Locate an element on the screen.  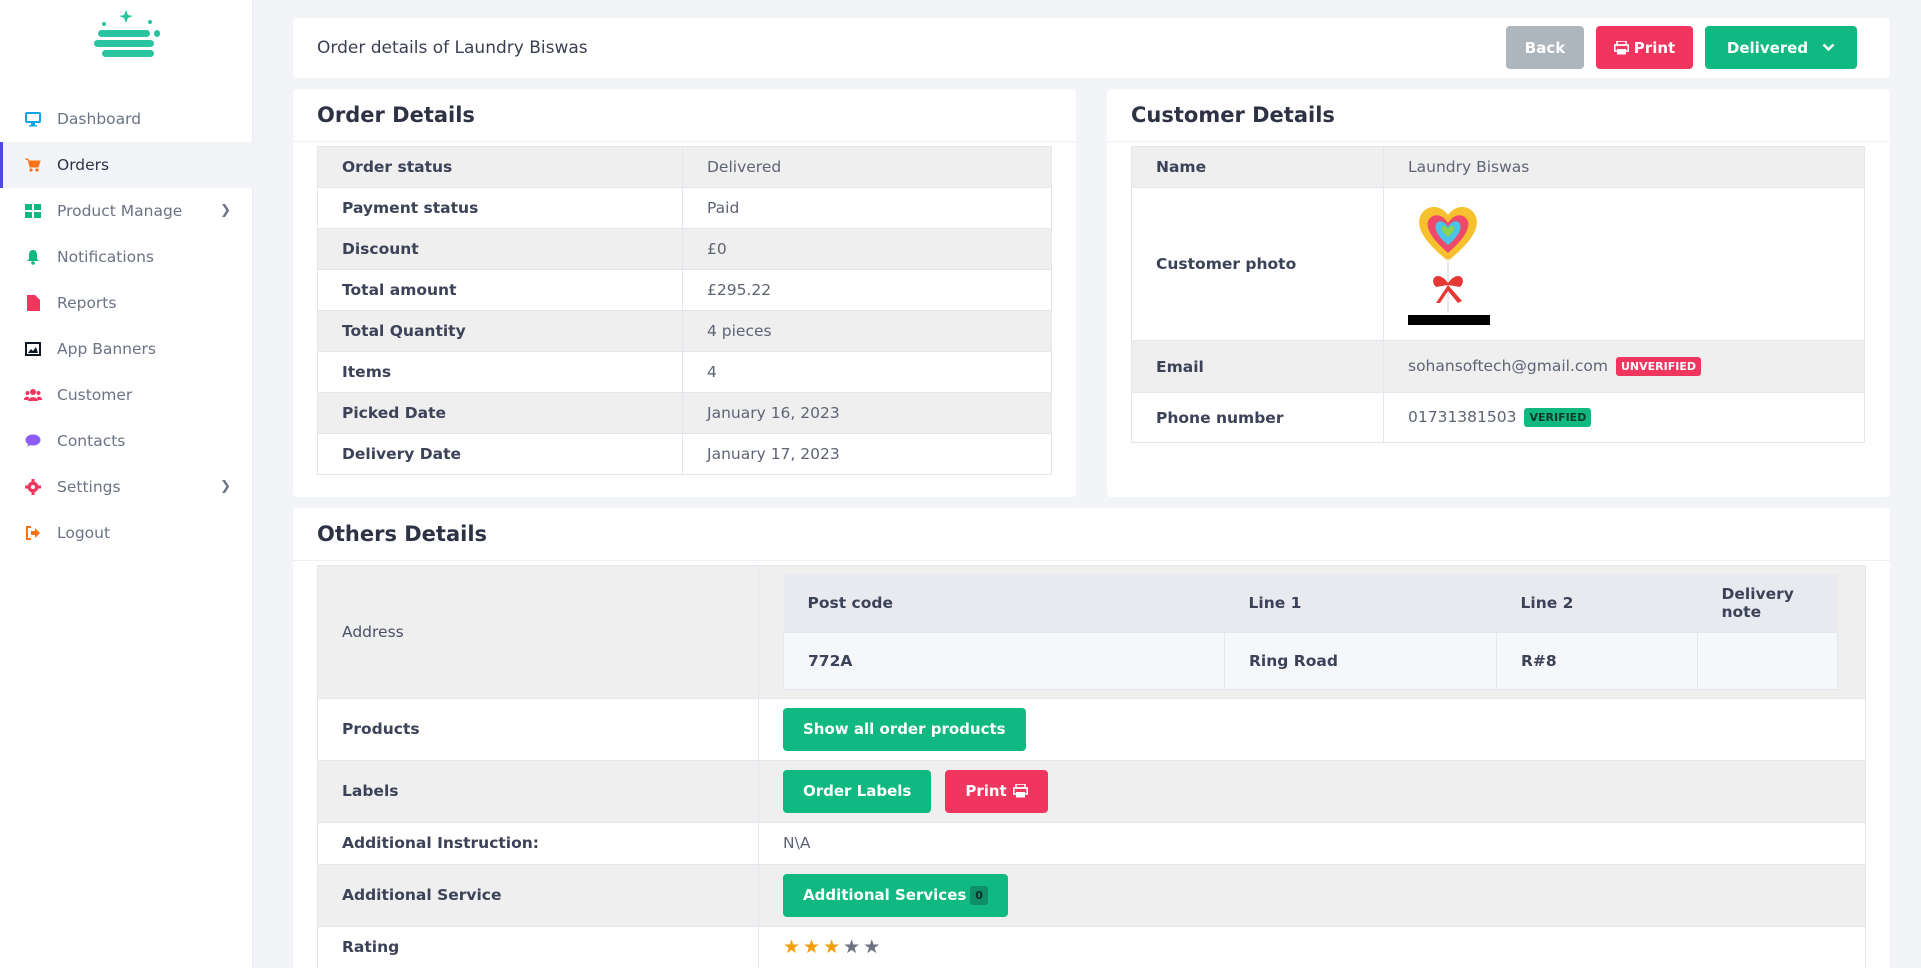
table-row: Total Quantity 4 pieces is located at coordinates (684, 331).